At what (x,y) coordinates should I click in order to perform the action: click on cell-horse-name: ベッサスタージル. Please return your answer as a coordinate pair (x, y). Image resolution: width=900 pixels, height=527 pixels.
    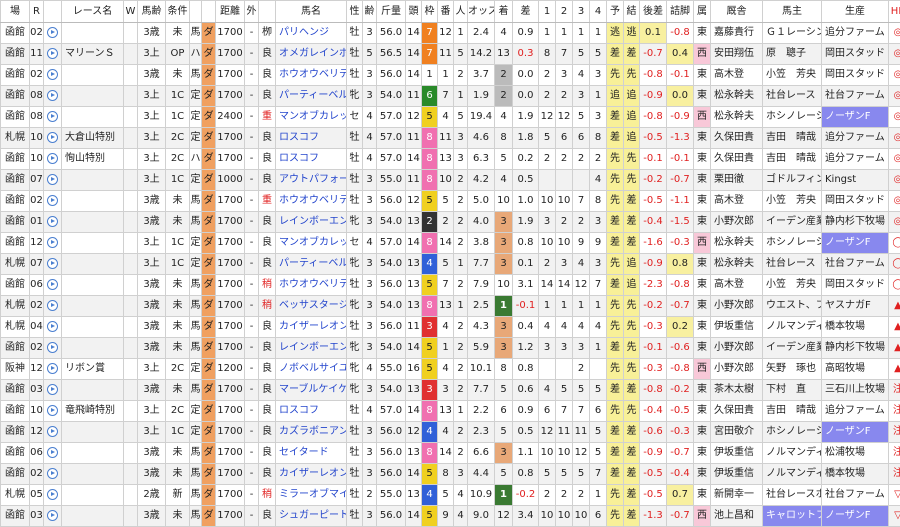
    Looking at the image, I should click on (311, 306).